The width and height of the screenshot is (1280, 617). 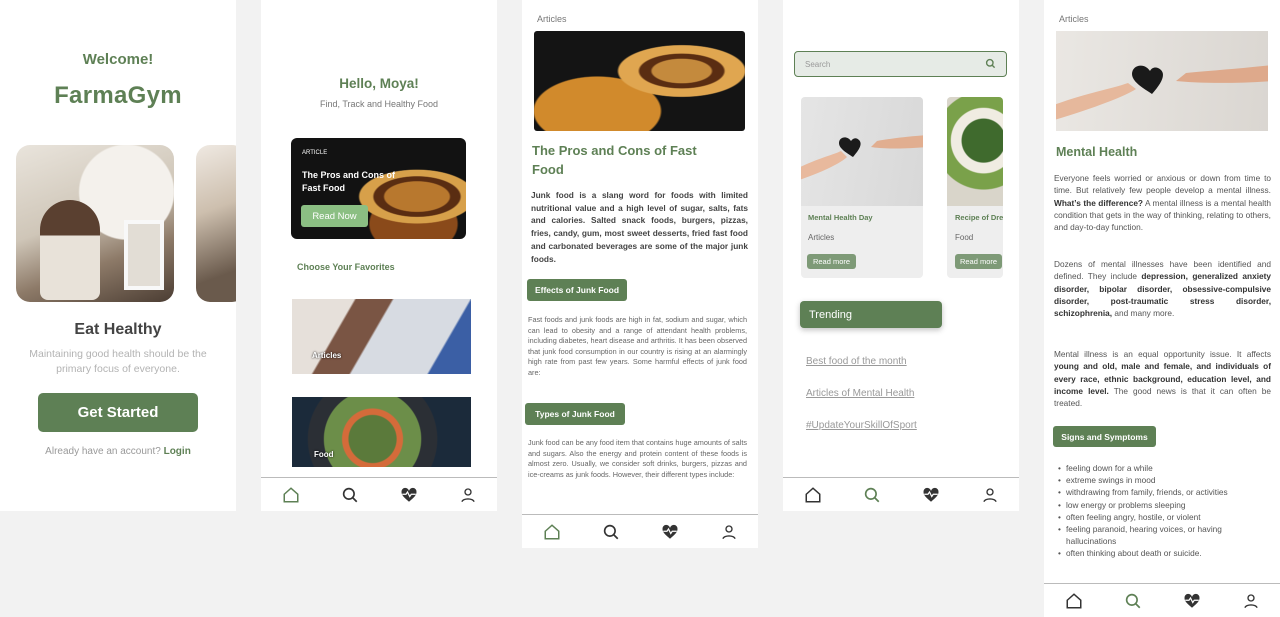 I want to click on list-item: feeling down for a while, so click(x=1165, y=468).